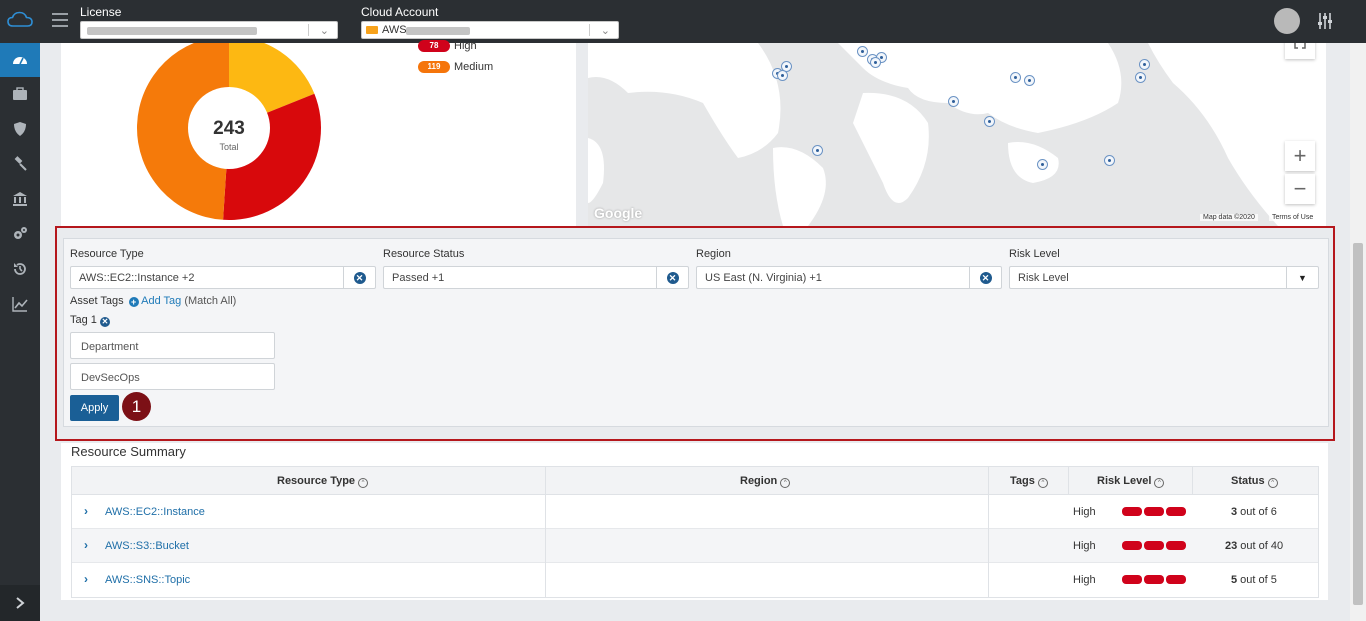 The image size is (1366, 621). What do you see at coordinates (985, 277) in the screenshot?
I see `region-clear-button: ✕` at bounding box center [985, 277].